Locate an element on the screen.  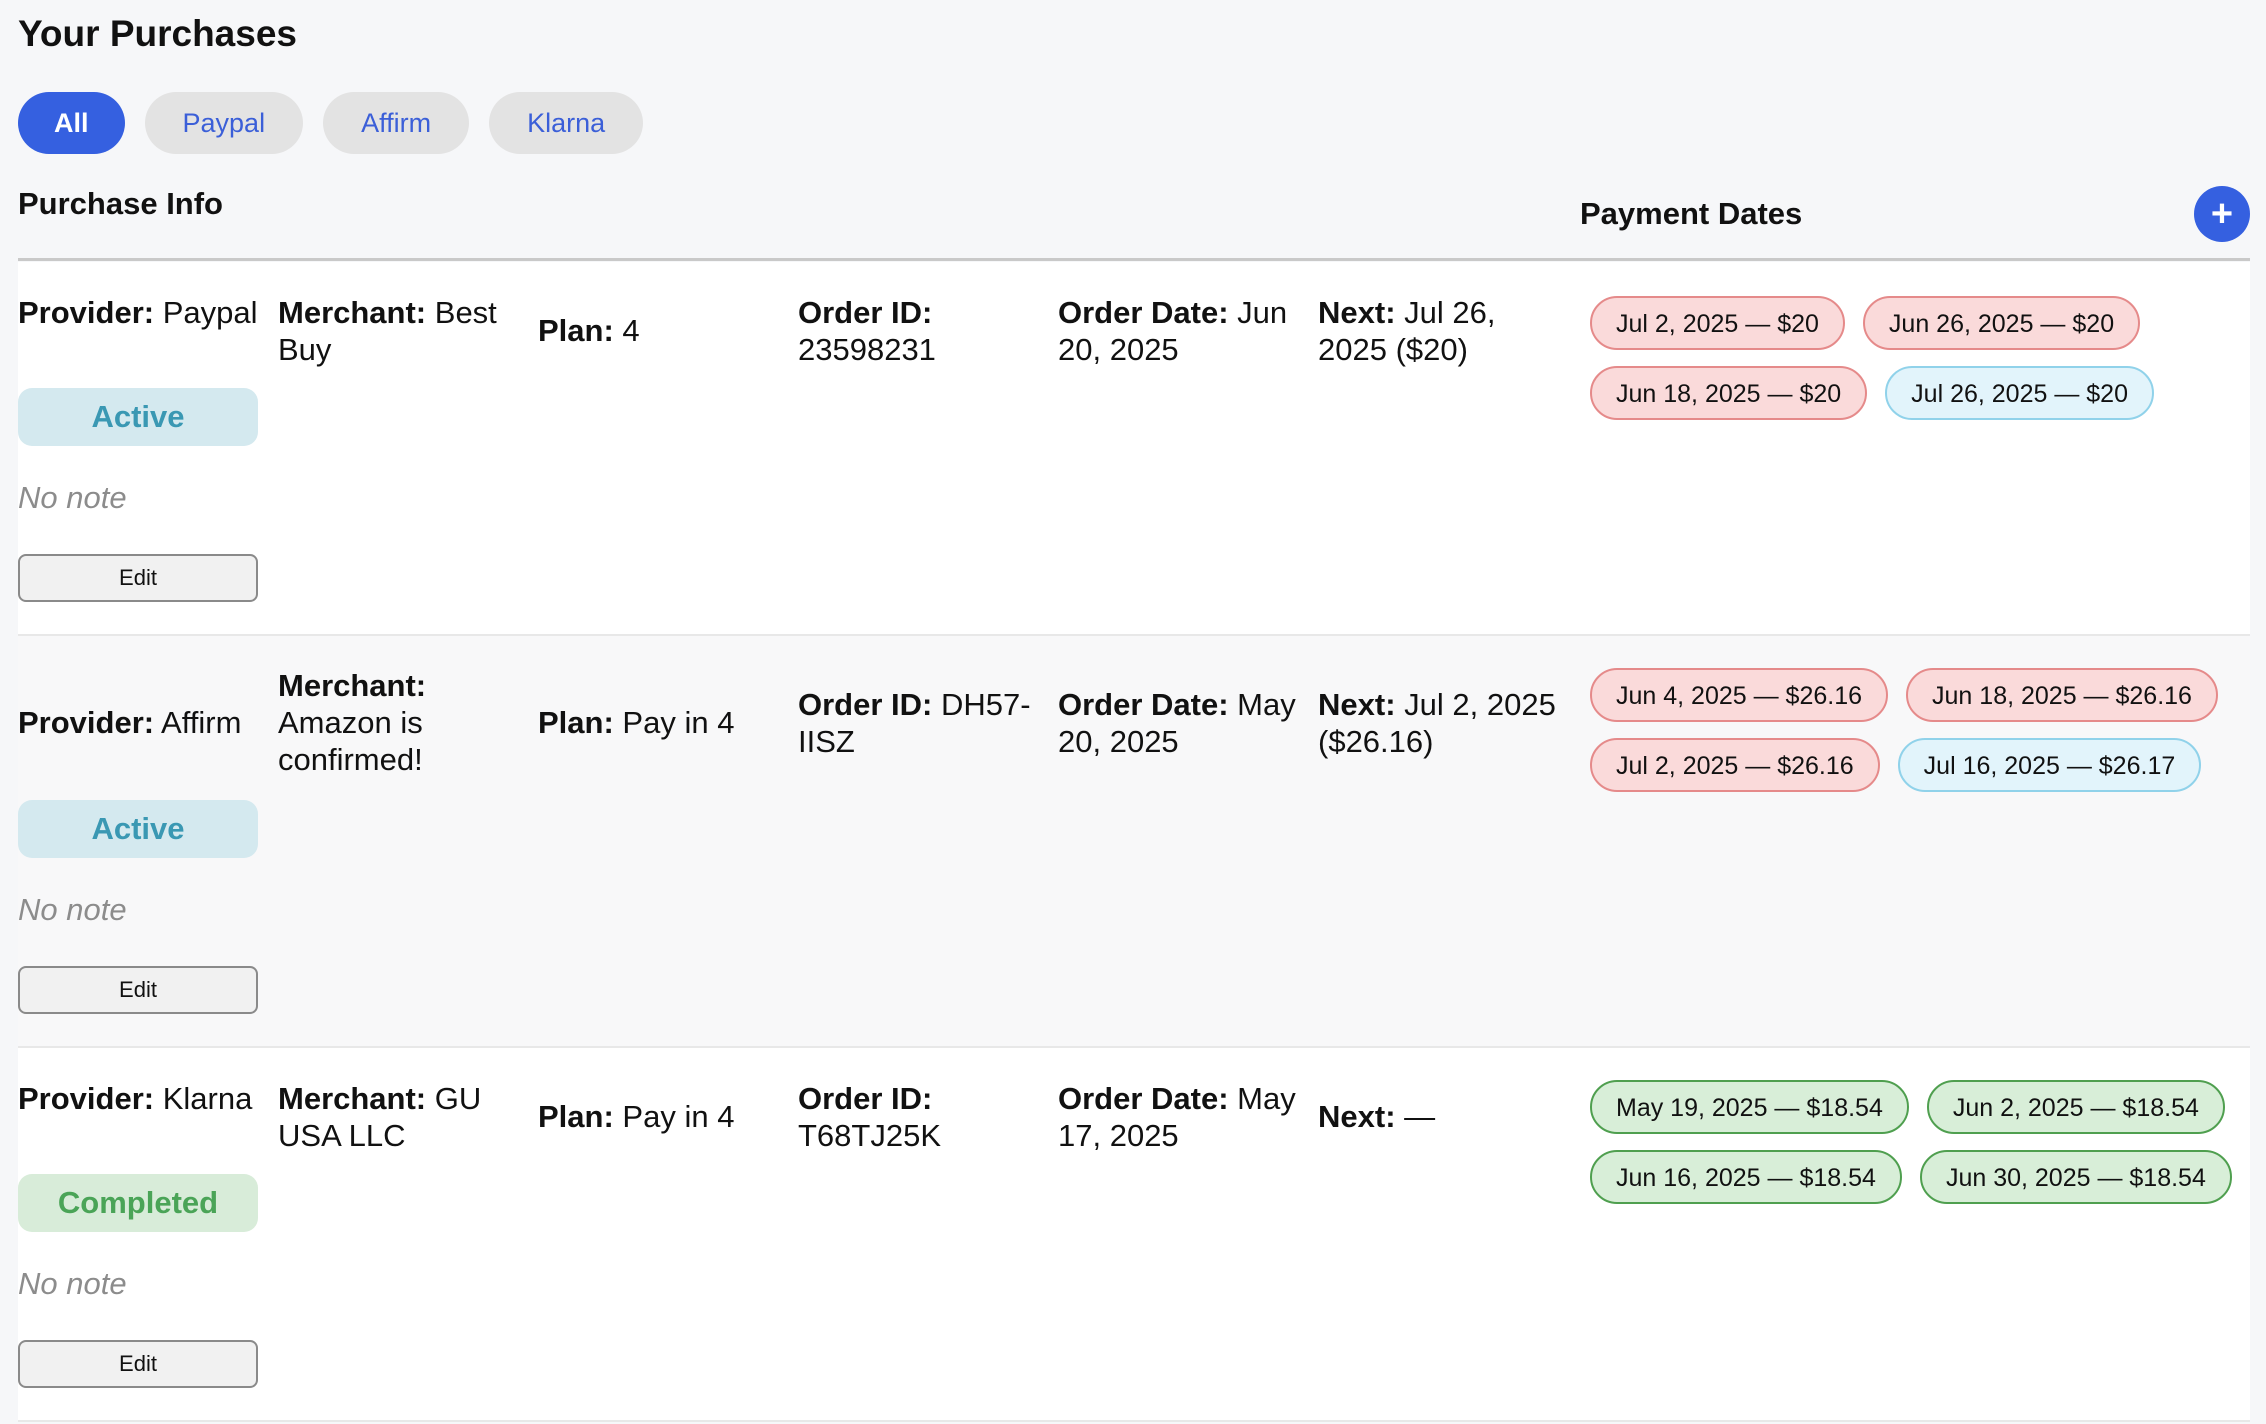
order-date-cell: Order Date: Jun 20, 2025 is located at coordinates (1183, 331).